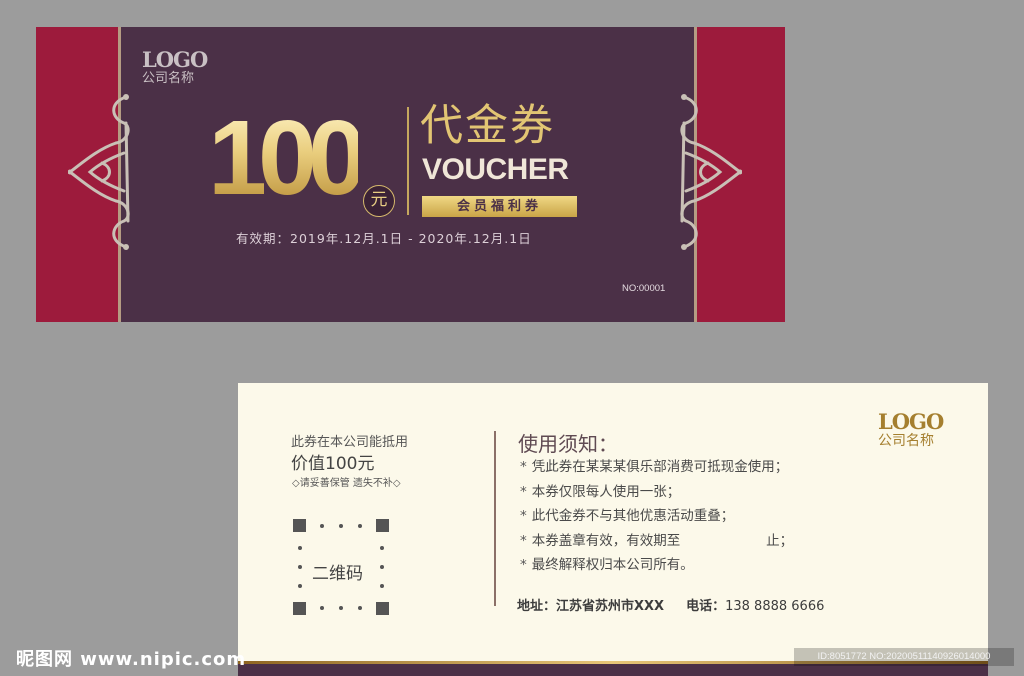  I want to click on back-logo: LOGO 公司名称, so click(911, 429).